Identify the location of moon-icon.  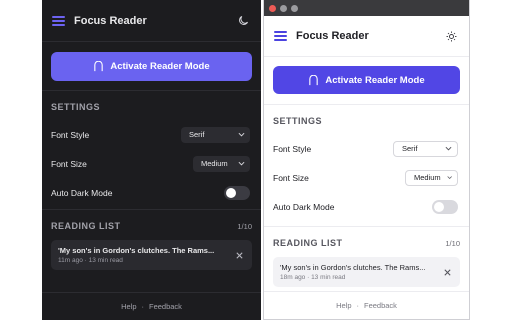
(243, 21).